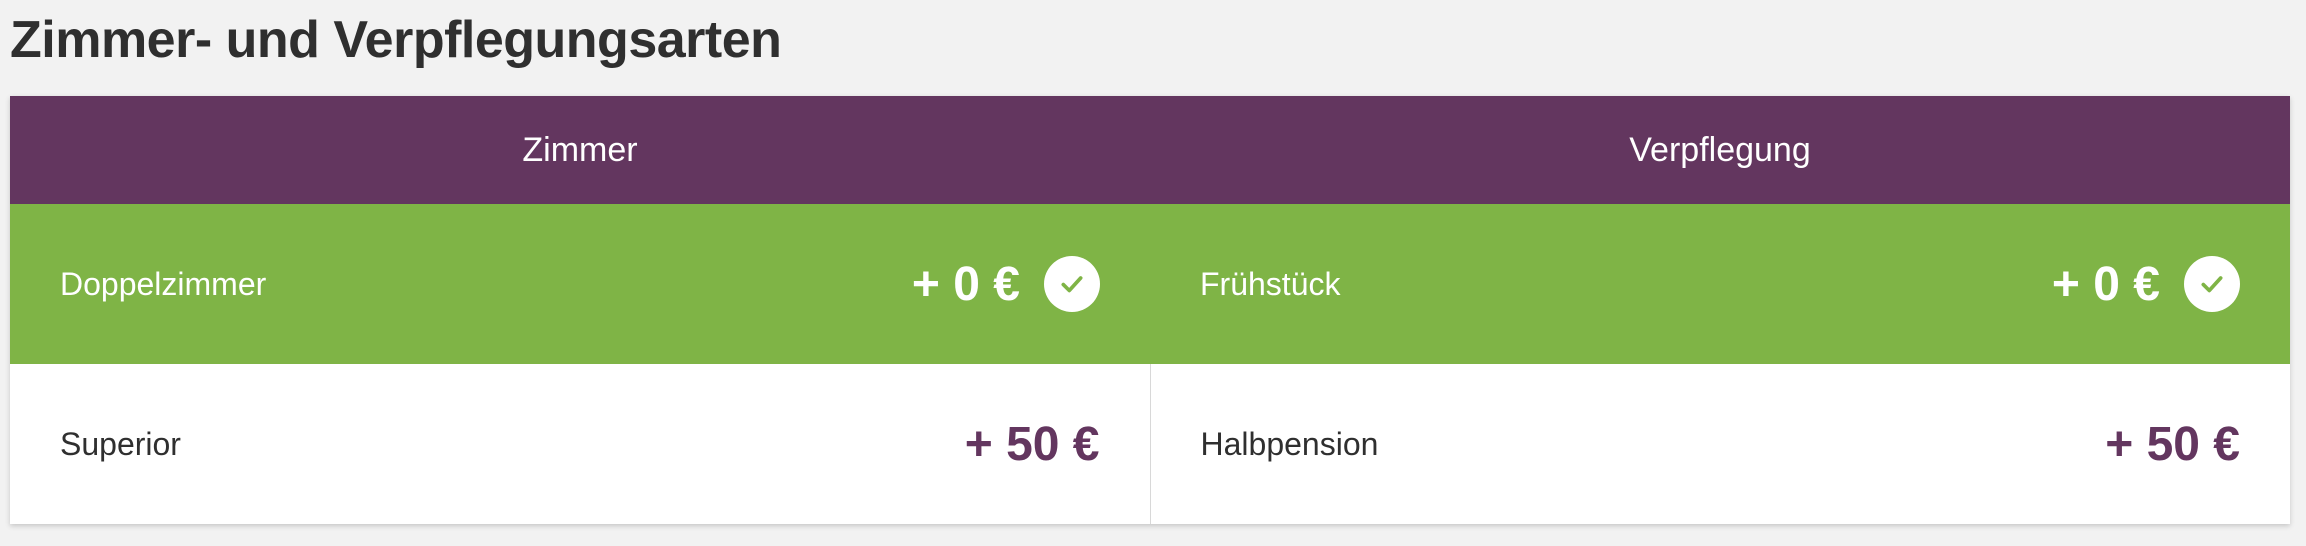 This screenshot has height=546, width=2306. Describe the element at coordinates (163, 283) in the screenshot. I see `option-label: Doppelzimmer` at that location.